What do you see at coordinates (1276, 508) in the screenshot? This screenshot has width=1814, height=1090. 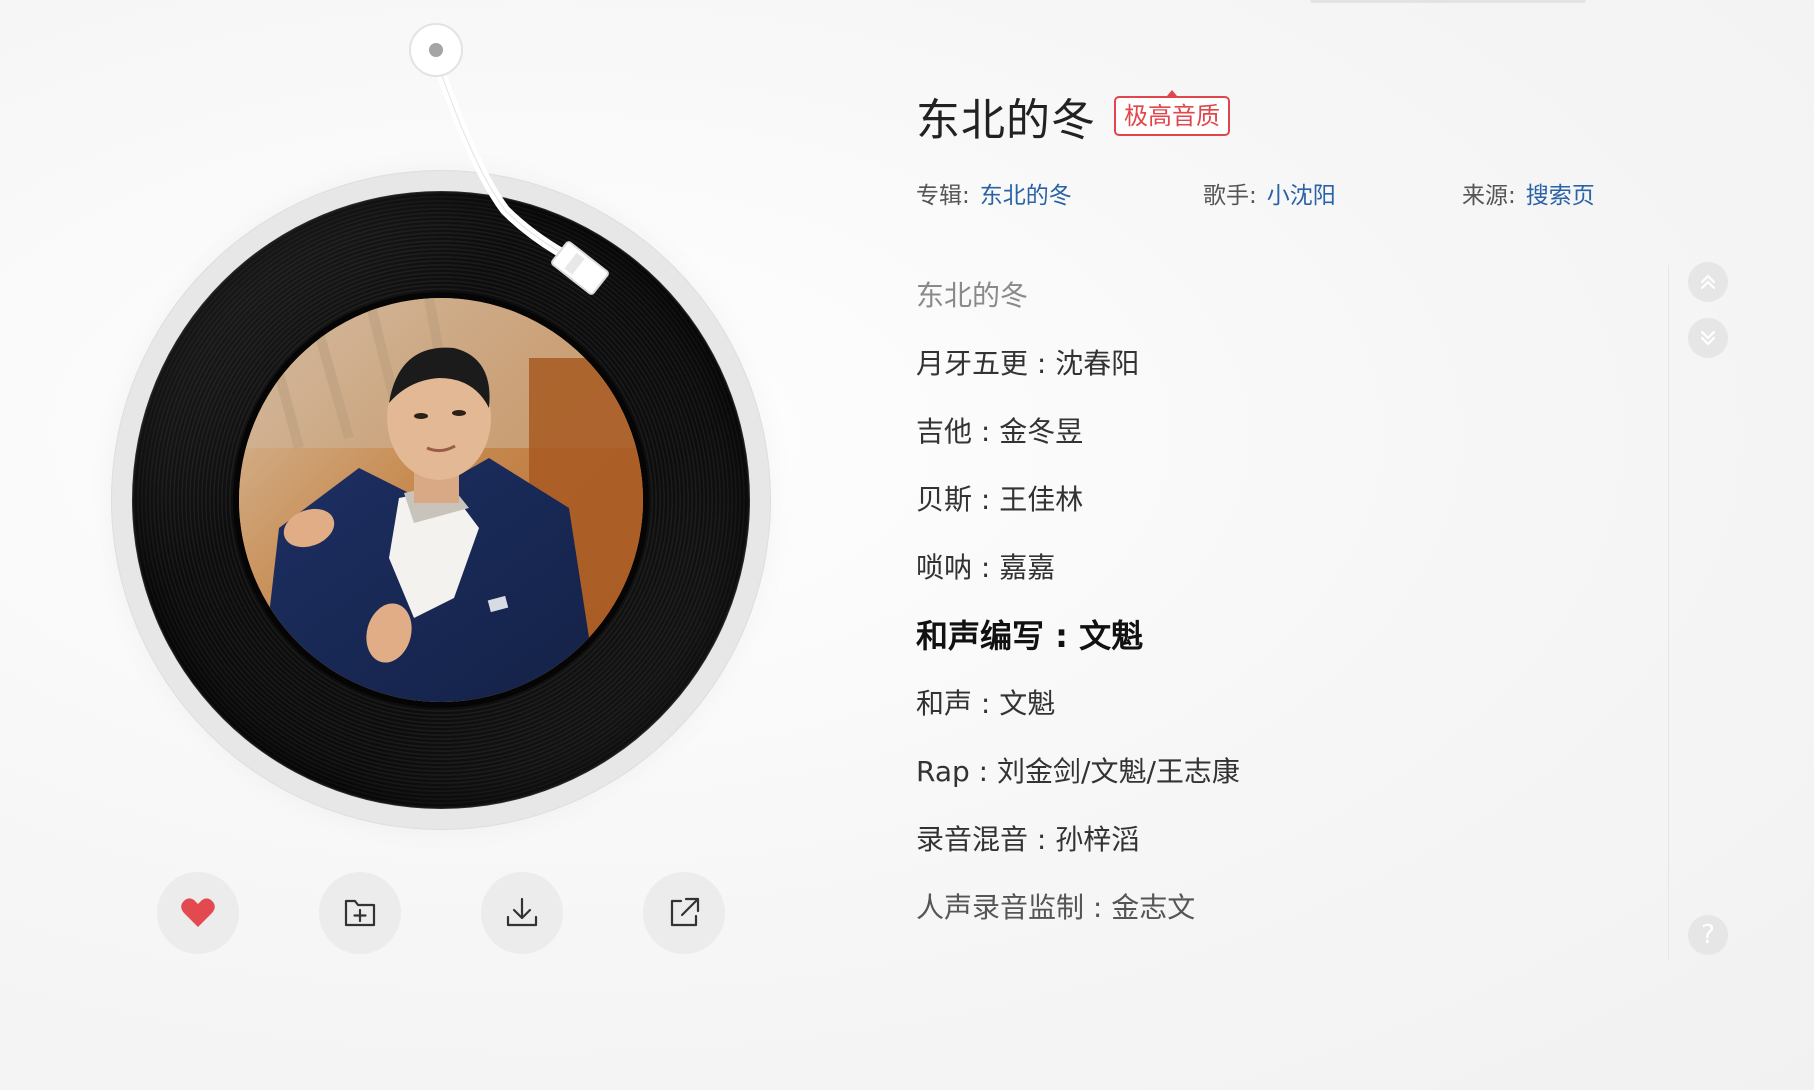 I see `lyric-line: 贝斯 : 王佳林` at bounding box center [1276, 508].